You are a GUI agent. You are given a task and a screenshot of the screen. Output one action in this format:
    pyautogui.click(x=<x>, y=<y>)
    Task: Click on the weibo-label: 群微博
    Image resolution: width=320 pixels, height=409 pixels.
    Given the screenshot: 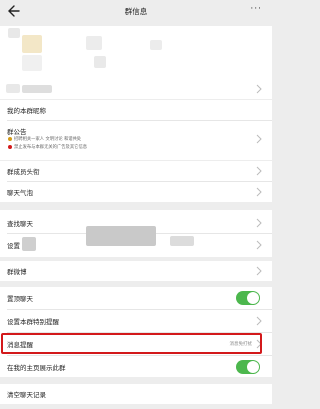 What is the action you would take?
    pyautogui.click(x=17, y=272)
    